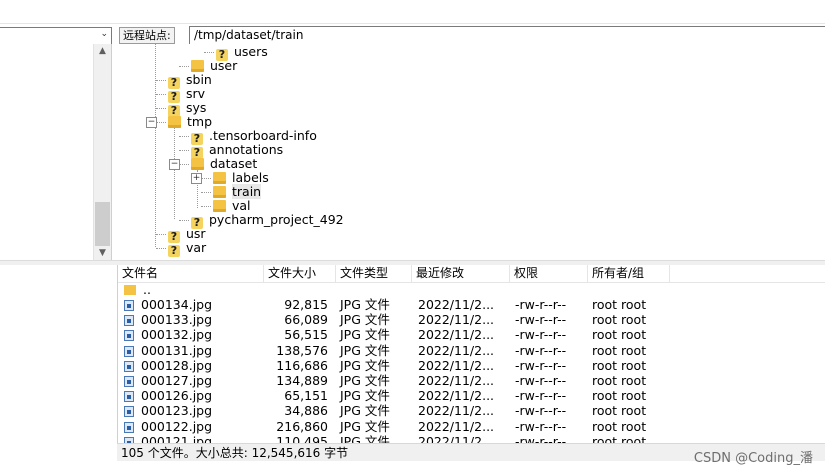  Describe the element at coordinates (177, 335) in the screenshot. I see `file-name: 000132.jpg` at that location.